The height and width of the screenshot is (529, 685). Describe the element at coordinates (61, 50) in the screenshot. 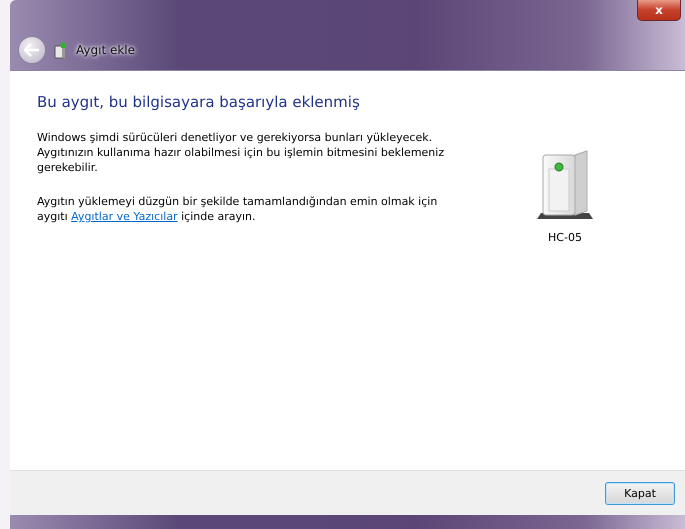

I see `device-icon` at that location.